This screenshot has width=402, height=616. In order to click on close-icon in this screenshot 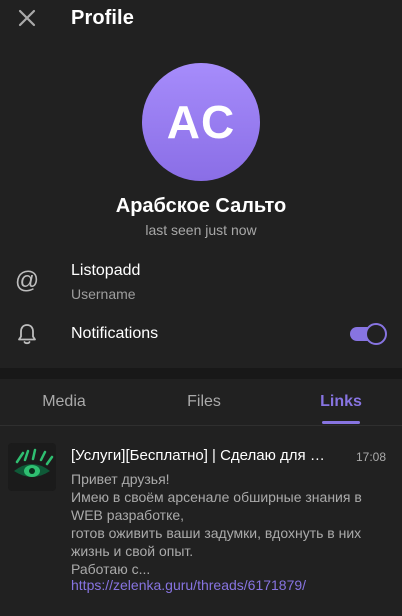, I will do `click(27, 18)`.